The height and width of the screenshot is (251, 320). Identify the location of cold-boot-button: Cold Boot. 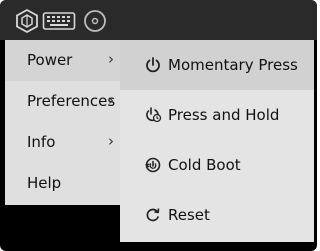
(217, 165).